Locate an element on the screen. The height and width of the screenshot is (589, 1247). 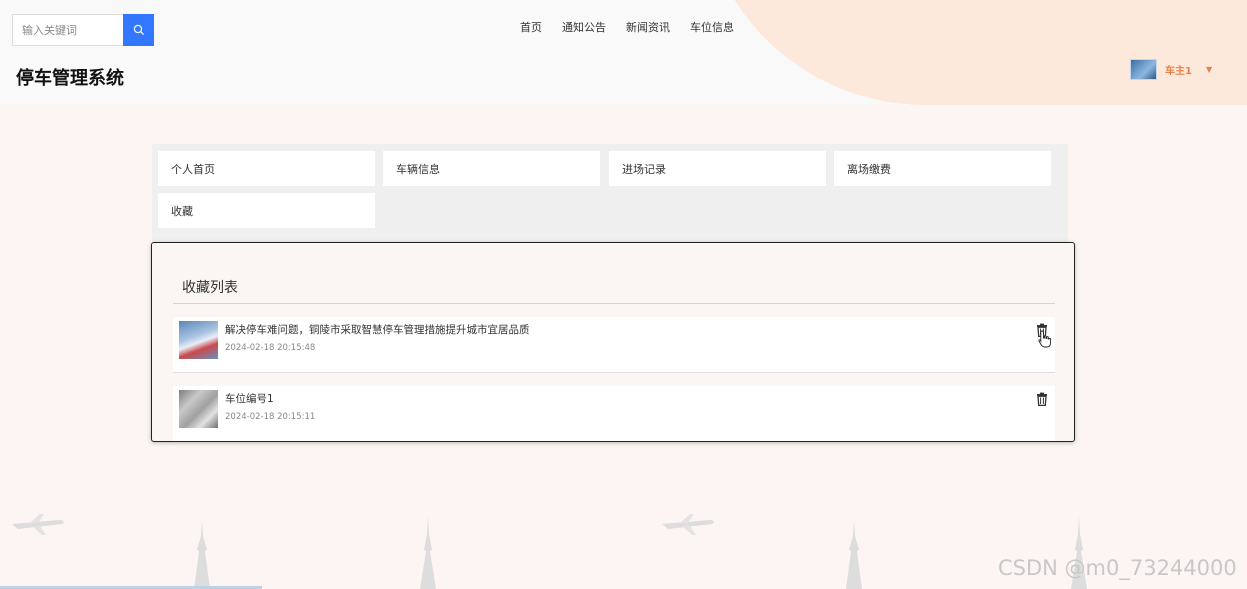
user-menu: 车主1 ▼ is located at coordinates (1171, 69).